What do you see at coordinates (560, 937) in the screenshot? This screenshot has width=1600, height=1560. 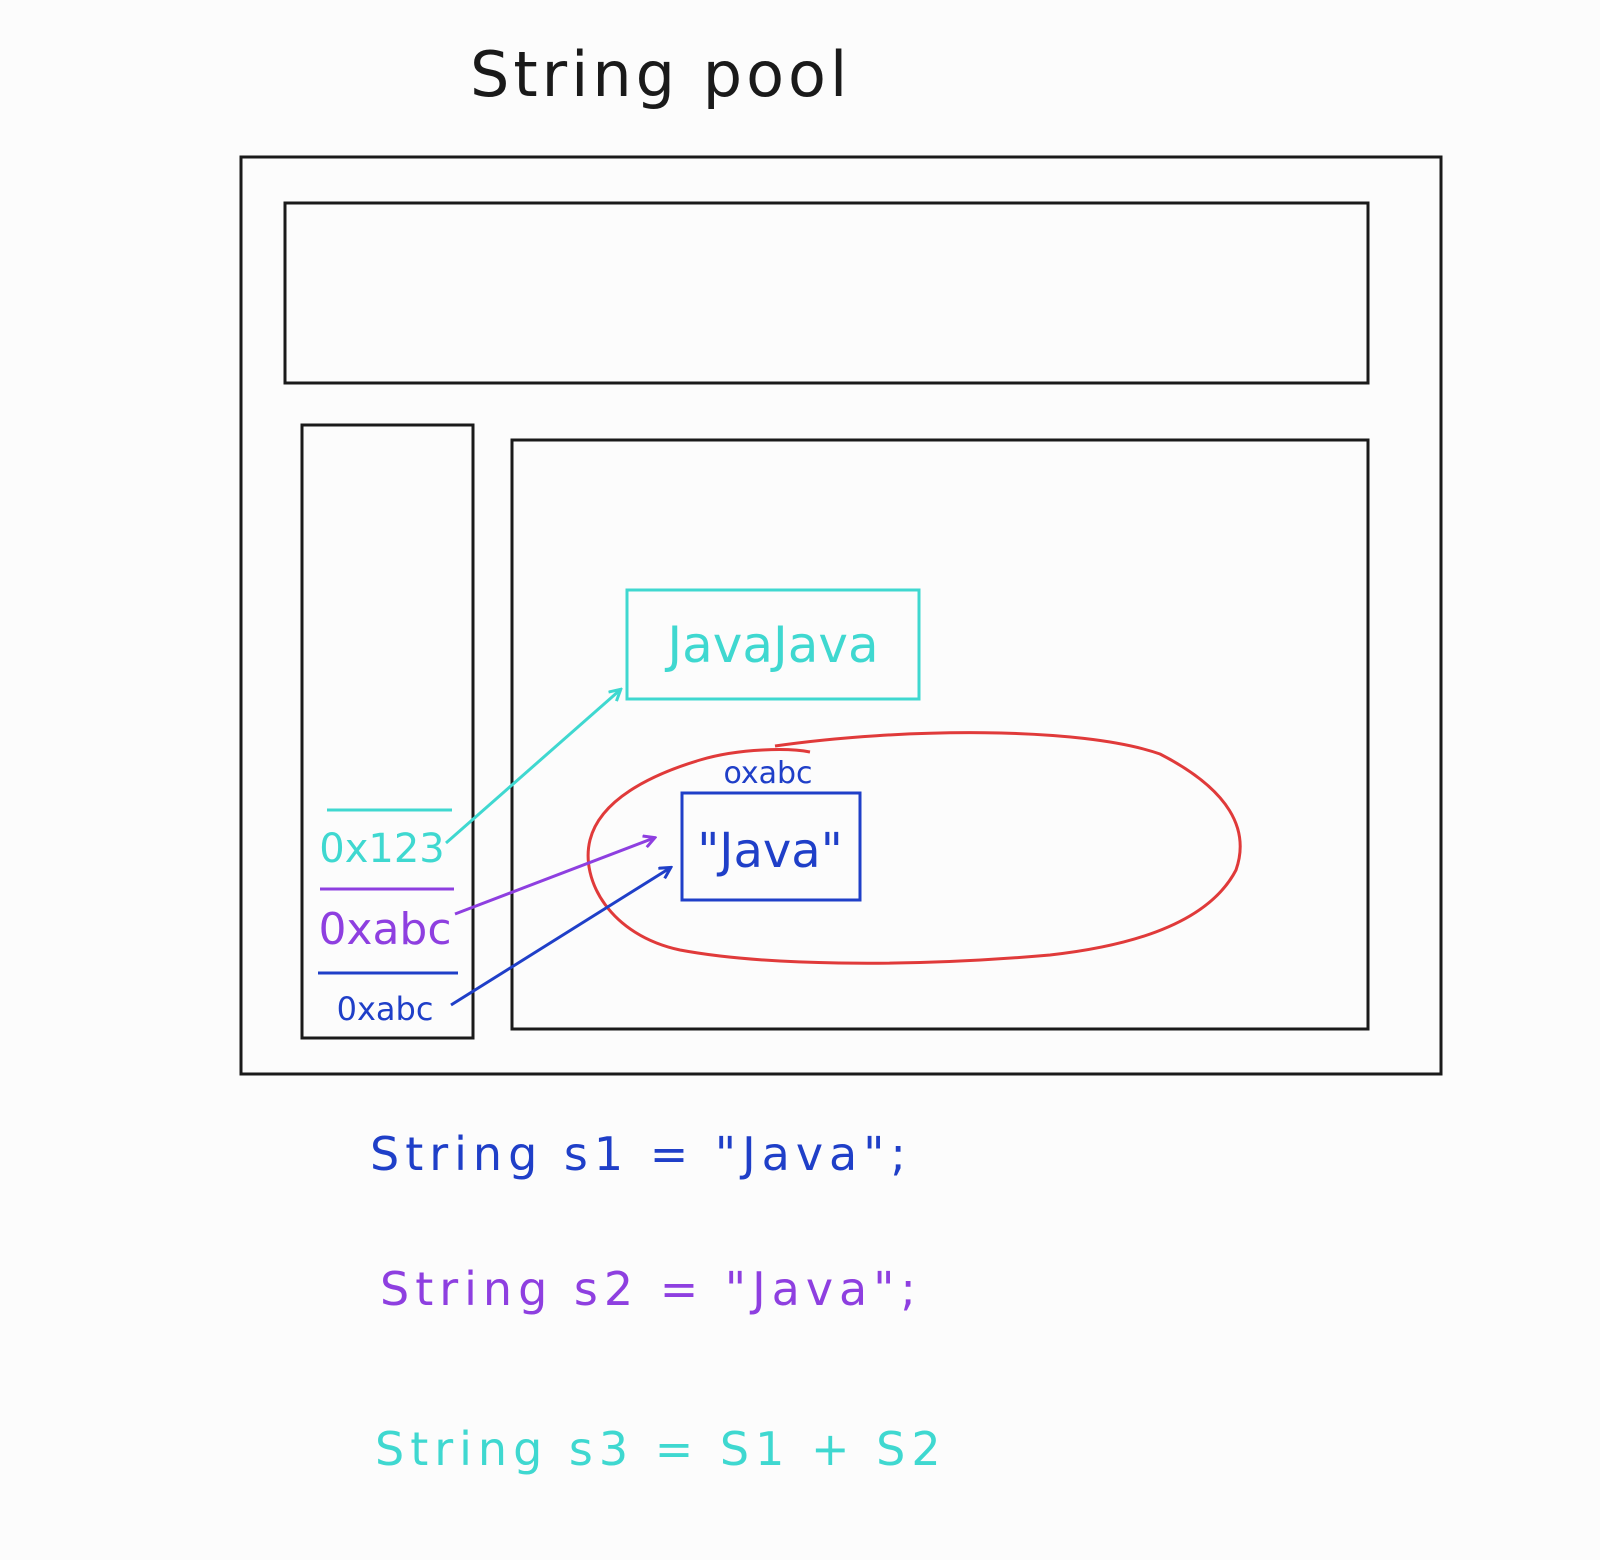 I see `reference-arrow-s1` at bounding box center [560, 937].